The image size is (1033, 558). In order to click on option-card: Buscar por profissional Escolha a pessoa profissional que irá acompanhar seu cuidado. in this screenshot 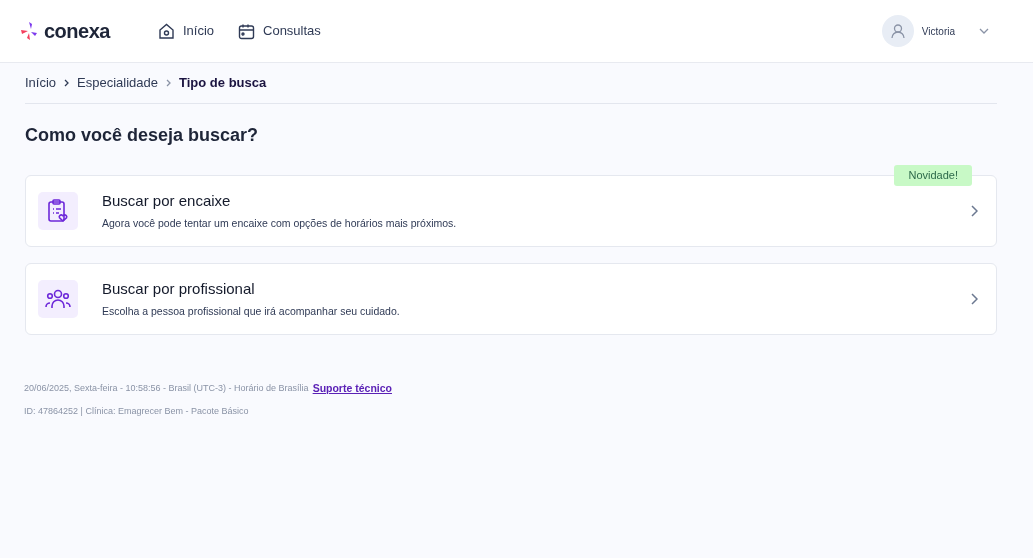, I will do `click(511, 299)`.